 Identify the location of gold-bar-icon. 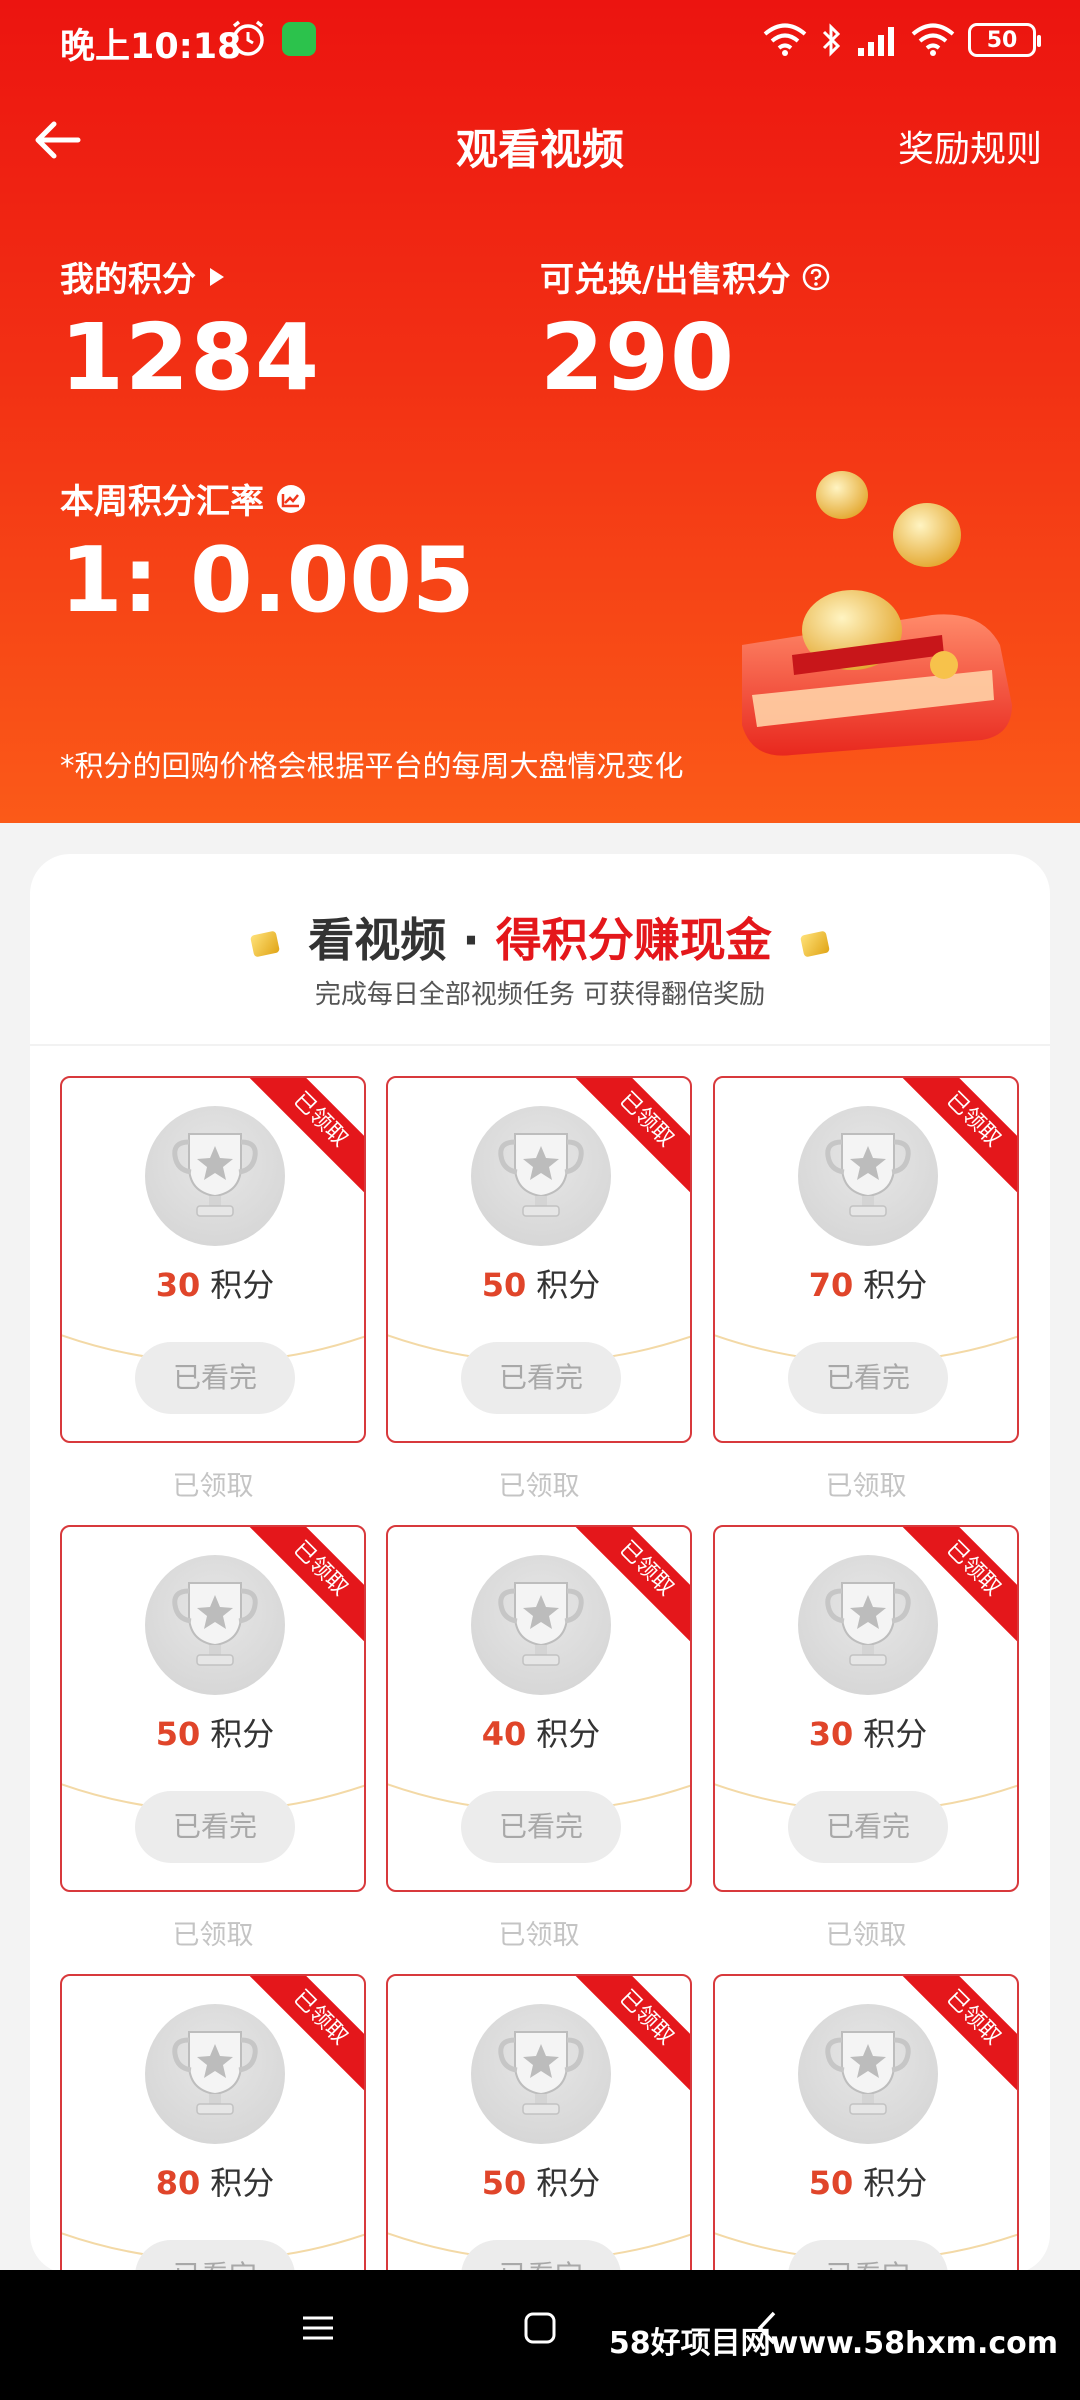
(265, 943).